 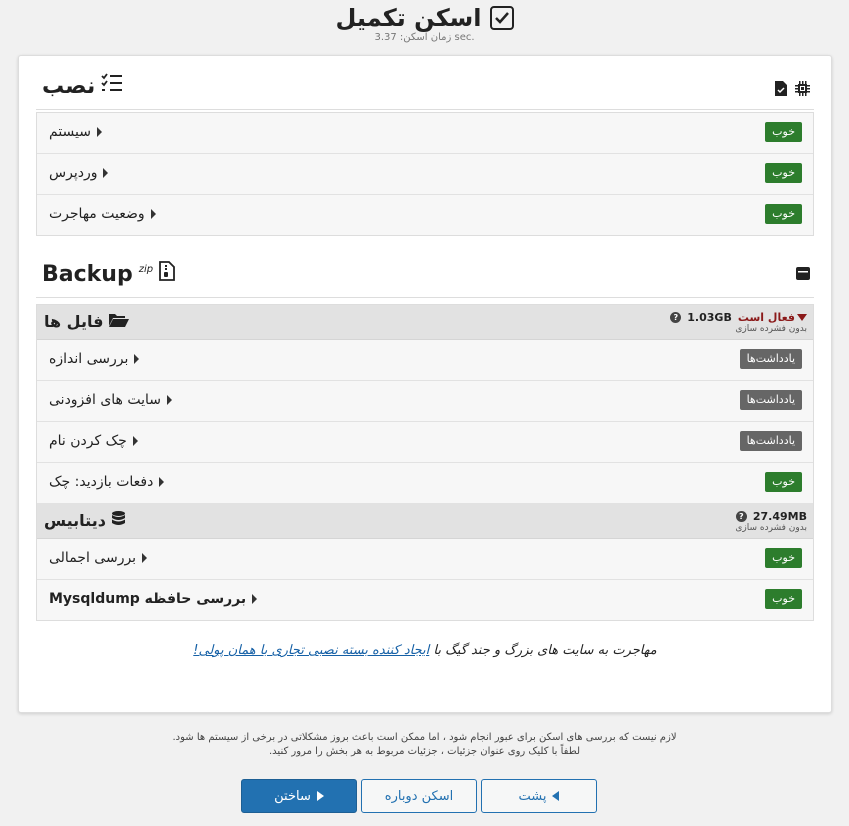 I want to click on install-title: نصب, so click(x=82, y=86).